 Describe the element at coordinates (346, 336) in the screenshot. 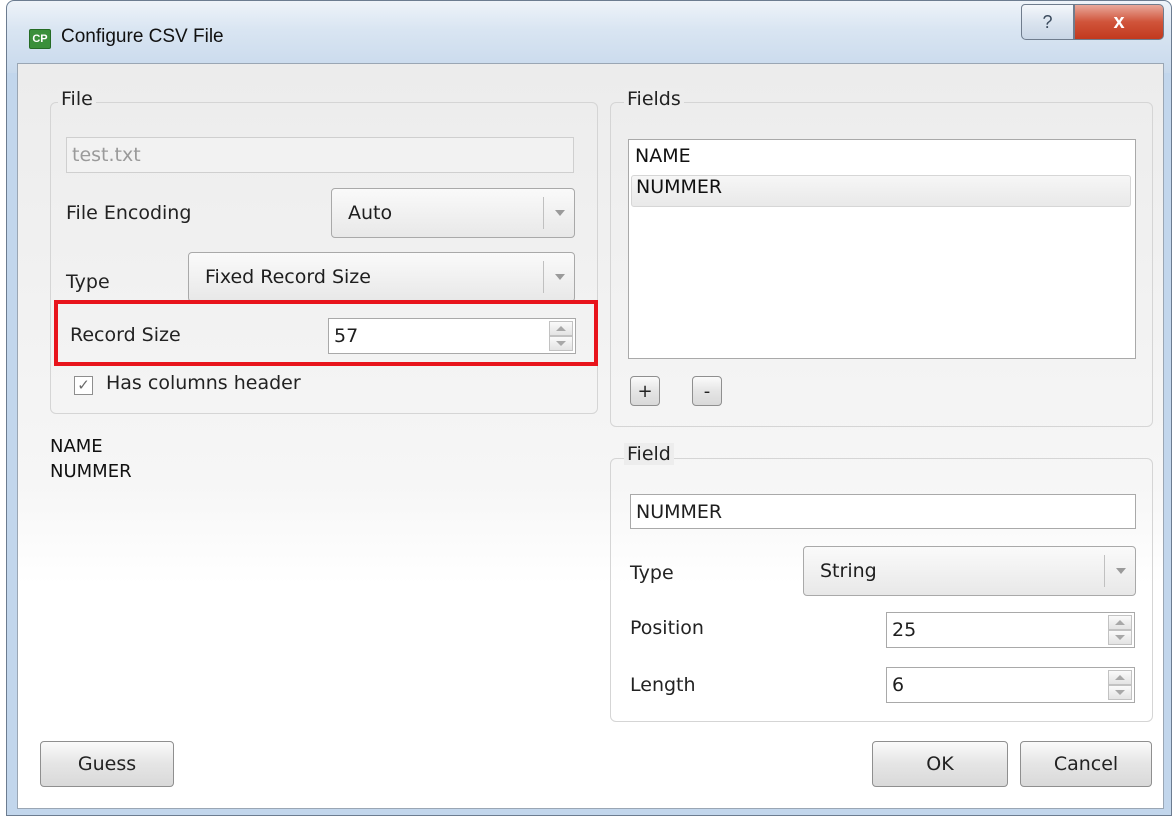

I see `record-size-value: 57` at that location.